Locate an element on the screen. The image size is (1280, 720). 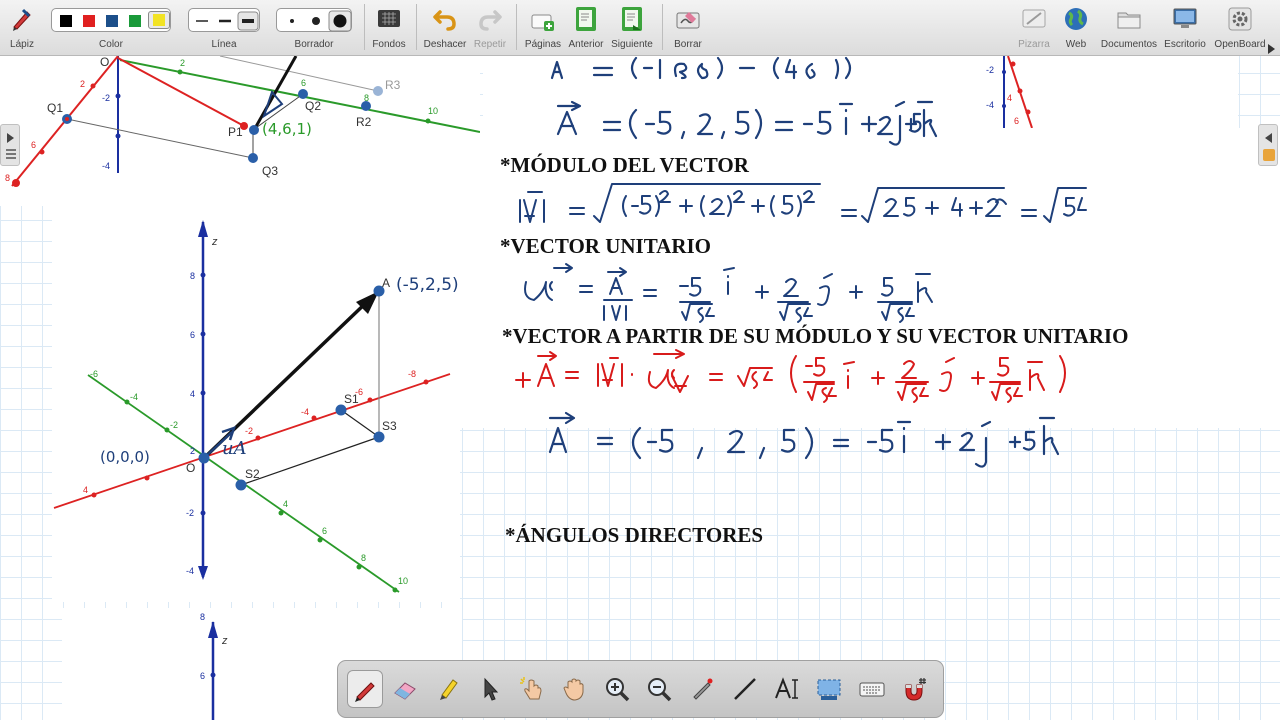
desktop-mode-button: Escritorio is located at coordinates (1185, 28).